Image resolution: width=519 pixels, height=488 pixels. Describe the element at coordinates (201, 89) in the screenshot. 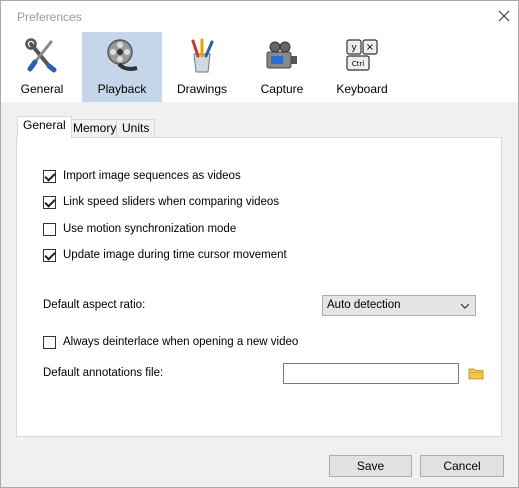

I see `toolbar-drawings-label: Drawings` at that location.